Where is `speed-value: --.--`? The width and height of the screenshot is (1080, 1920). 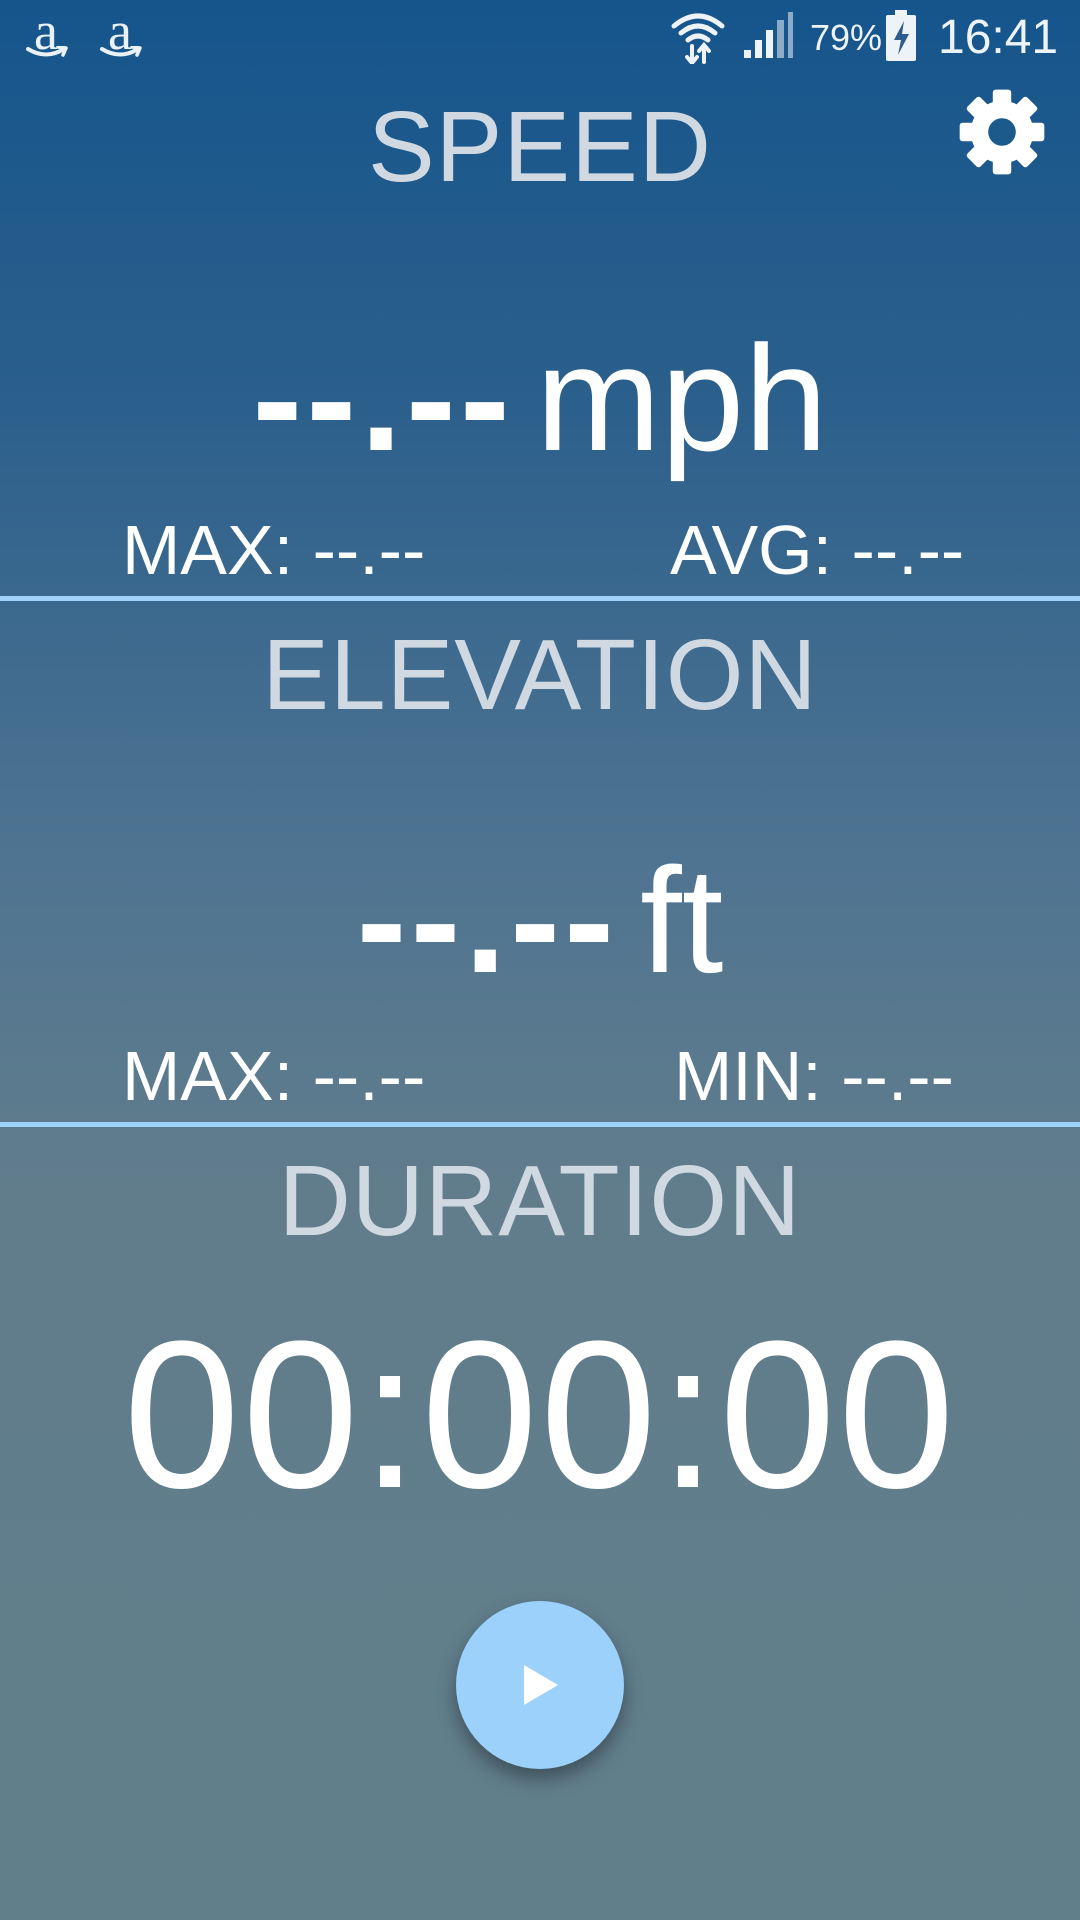
speed-value: --.-- is located at coordinates (383, 398).